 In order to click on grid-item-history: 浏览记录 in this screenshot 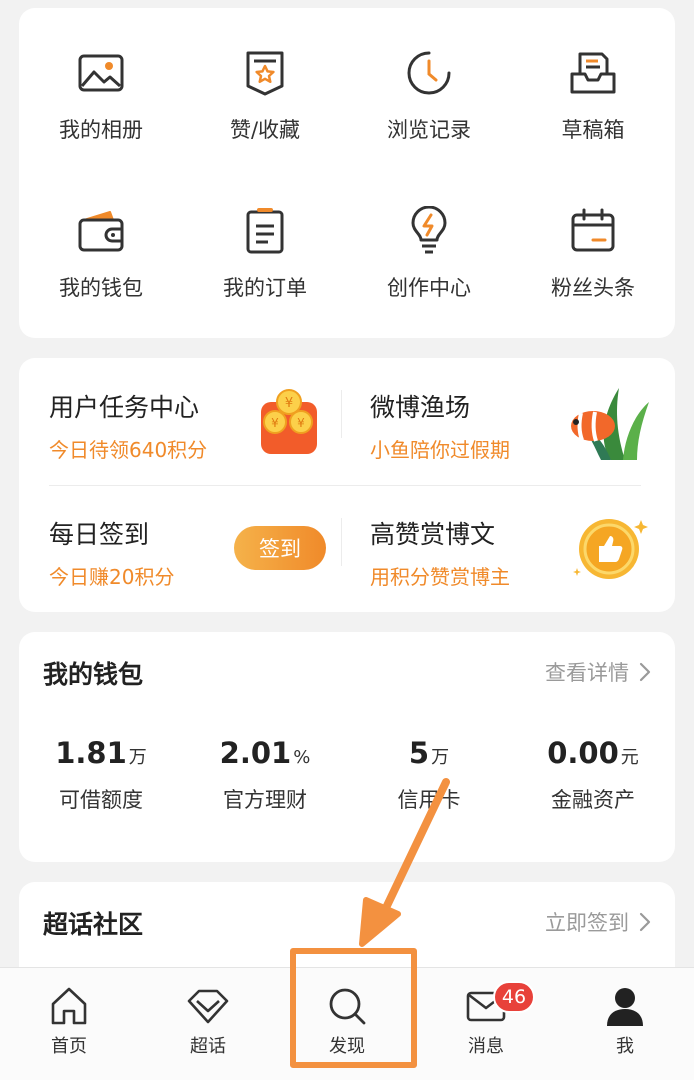, I will do `click(429, 83)`.